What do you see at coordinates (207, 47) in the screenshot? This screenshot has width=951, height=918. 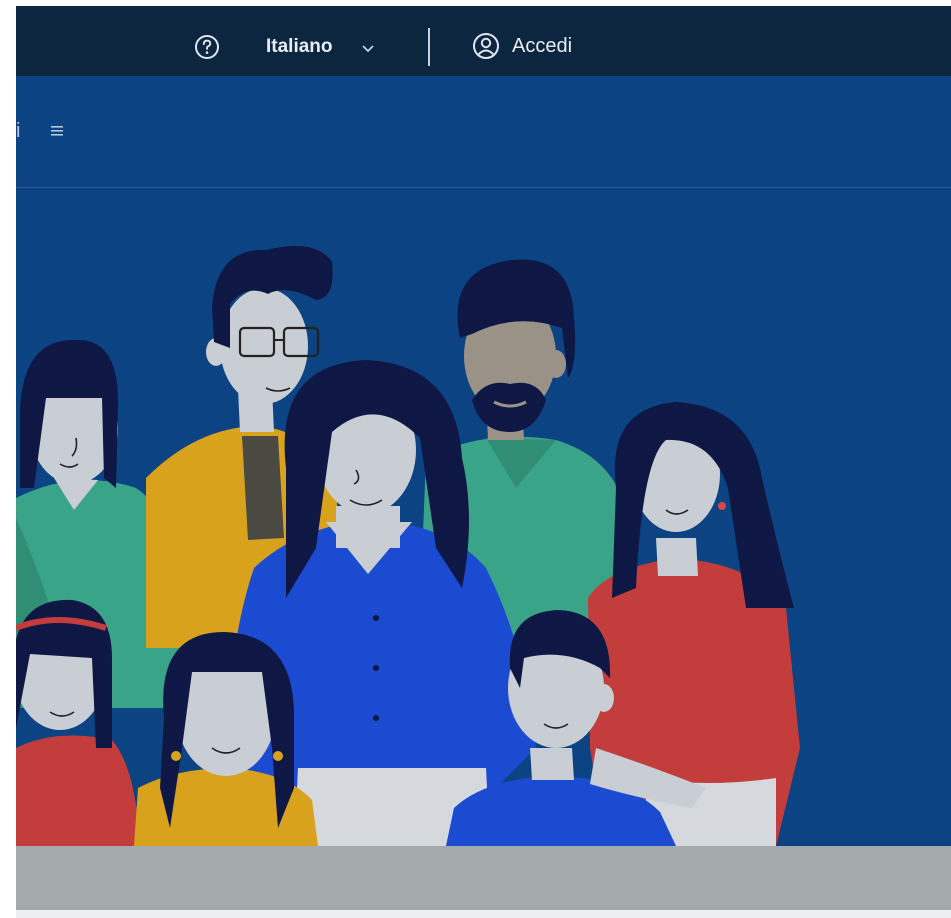 I see `help-circle-icon` at bounding box center [207, 47].